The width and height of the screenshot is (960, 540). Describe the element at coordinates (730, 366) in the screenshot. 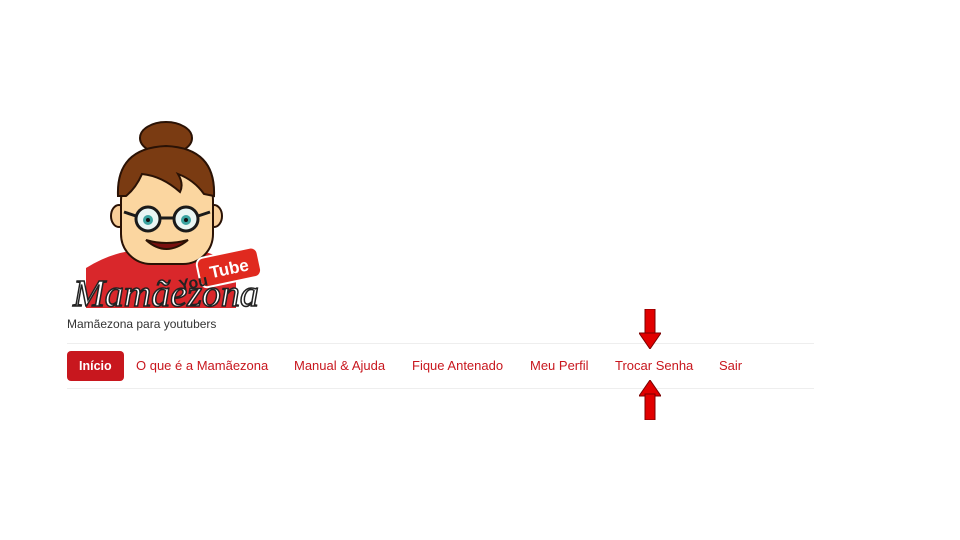

I see `nav-item-sair: Sair` at that location.